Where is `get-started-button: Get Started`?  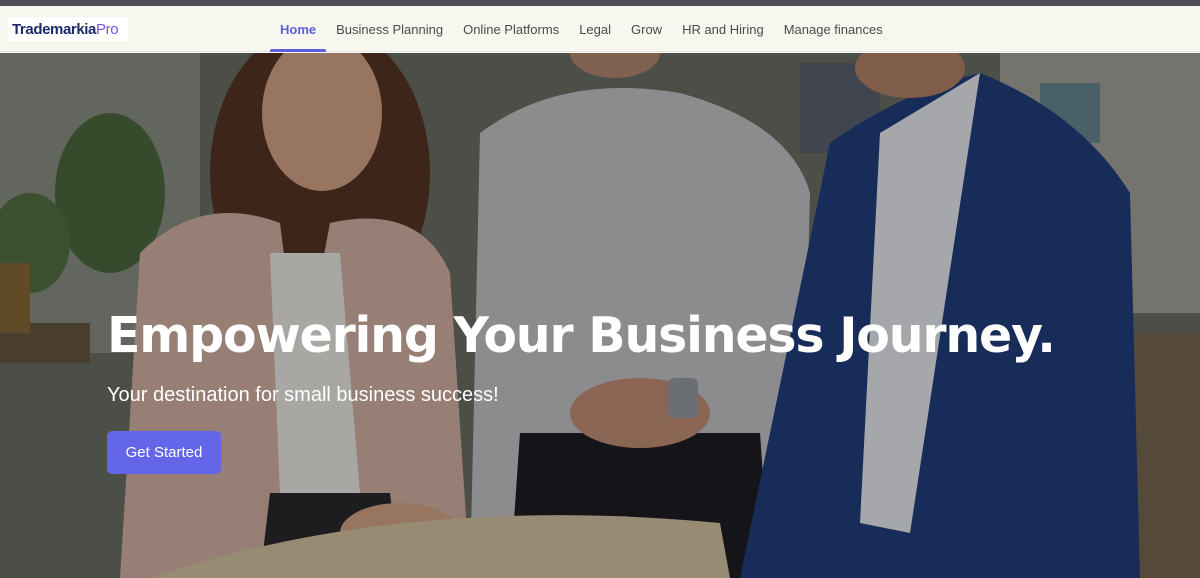
get-started-button: Get Started is located at coordinates (164, 452).